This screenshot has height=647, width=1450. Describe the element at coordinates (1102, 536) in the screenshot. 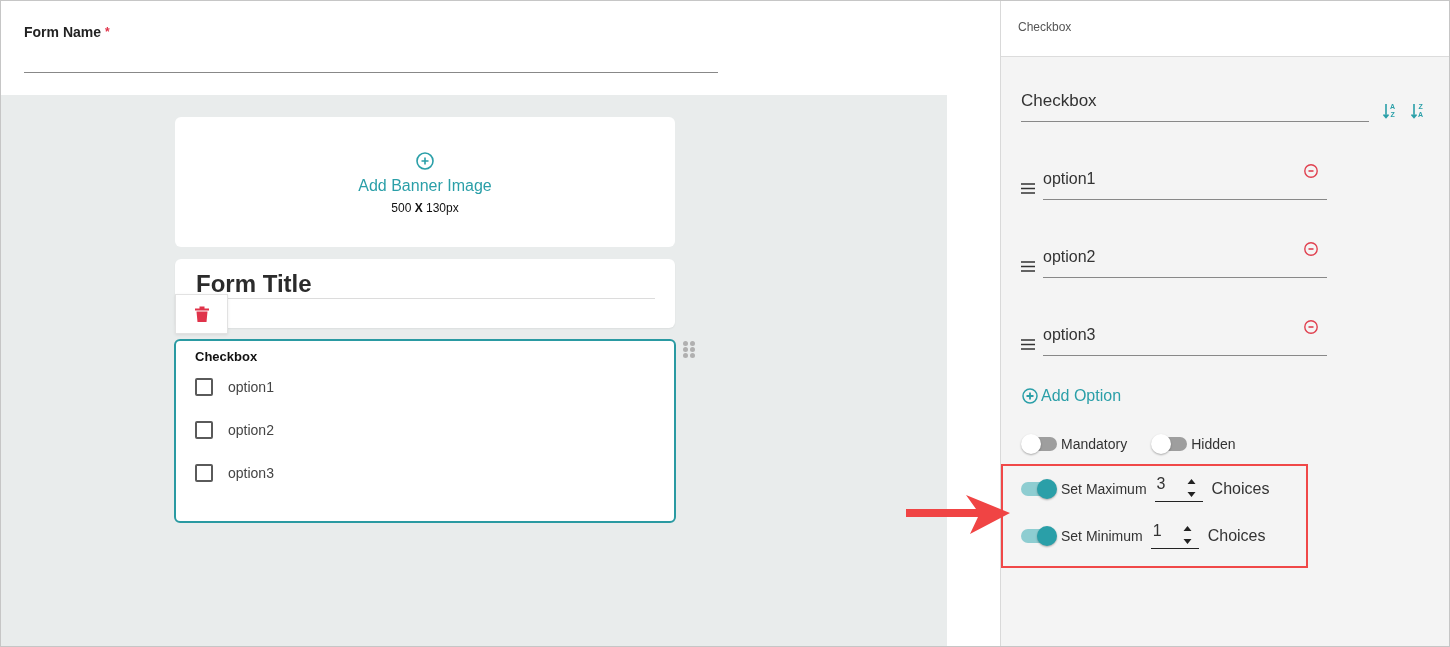

I see `switch-label: Set Minimum` at that location.